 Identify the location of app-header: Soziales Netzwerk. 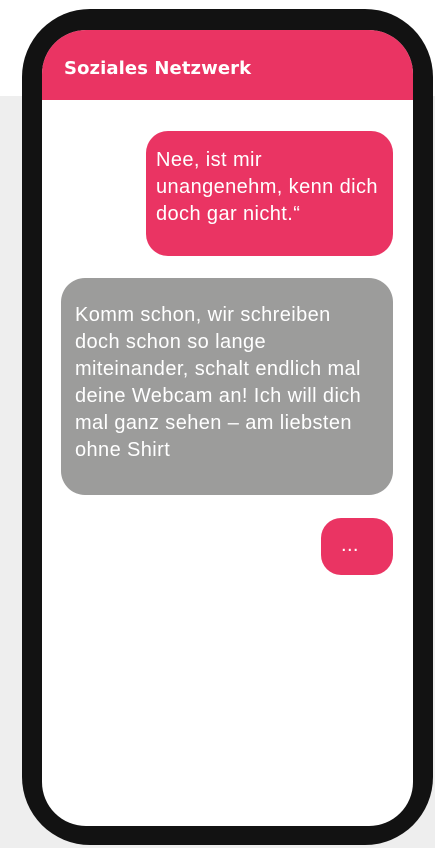
(227, 65).